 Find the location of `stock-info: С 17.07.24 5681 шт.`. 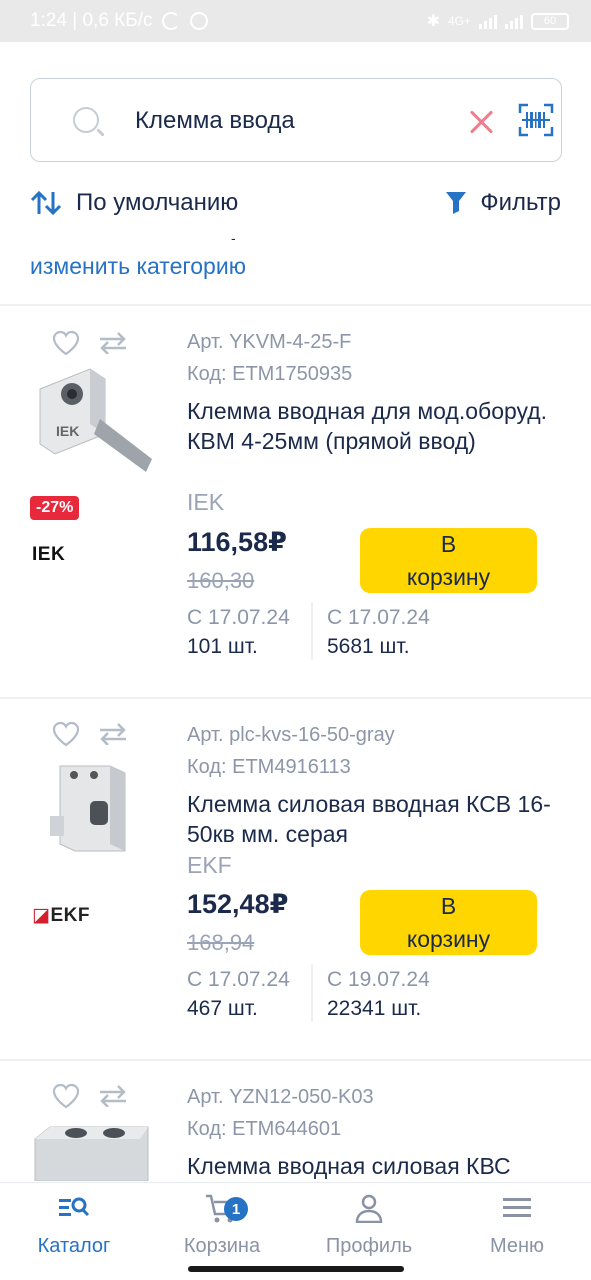

stock-info: С 17.07.24 5681 шт. is located at coordinates (378, 632).